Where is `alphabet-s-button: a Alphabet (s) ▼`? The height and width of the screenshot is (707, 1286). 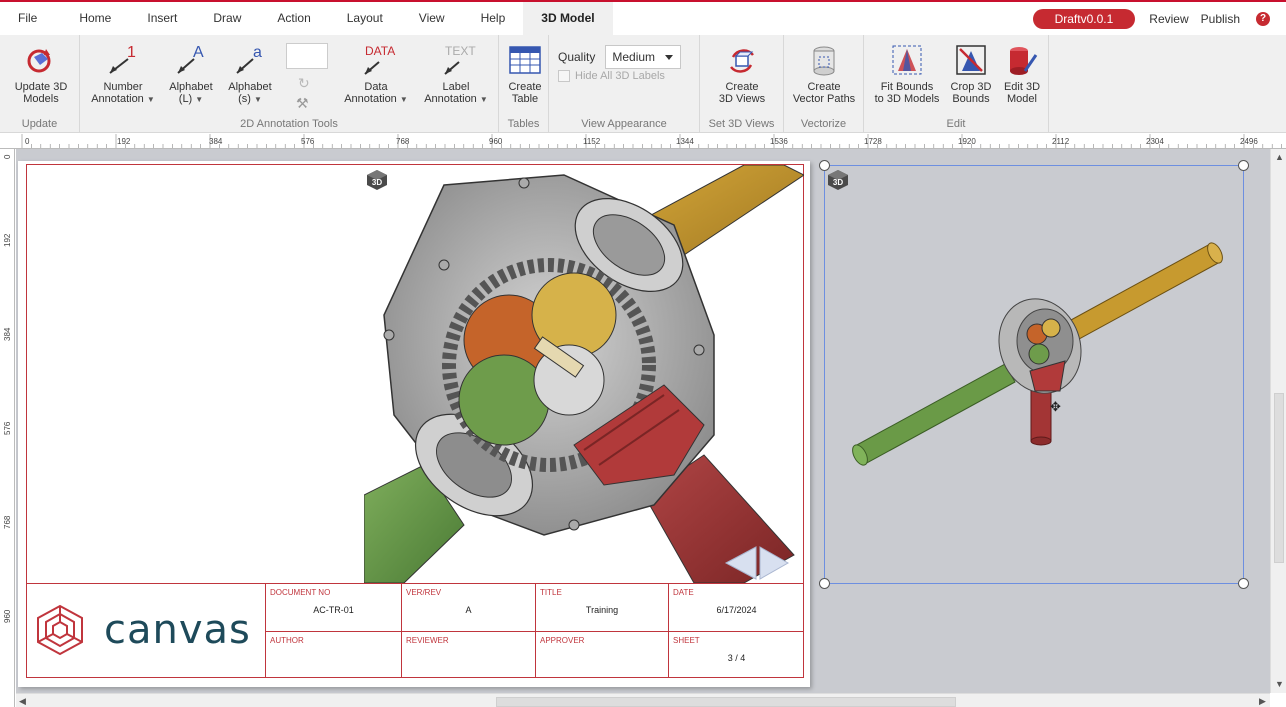
alphabet-s-button: a Alphabet (s) ▼ is located at coordinates (250, 74).